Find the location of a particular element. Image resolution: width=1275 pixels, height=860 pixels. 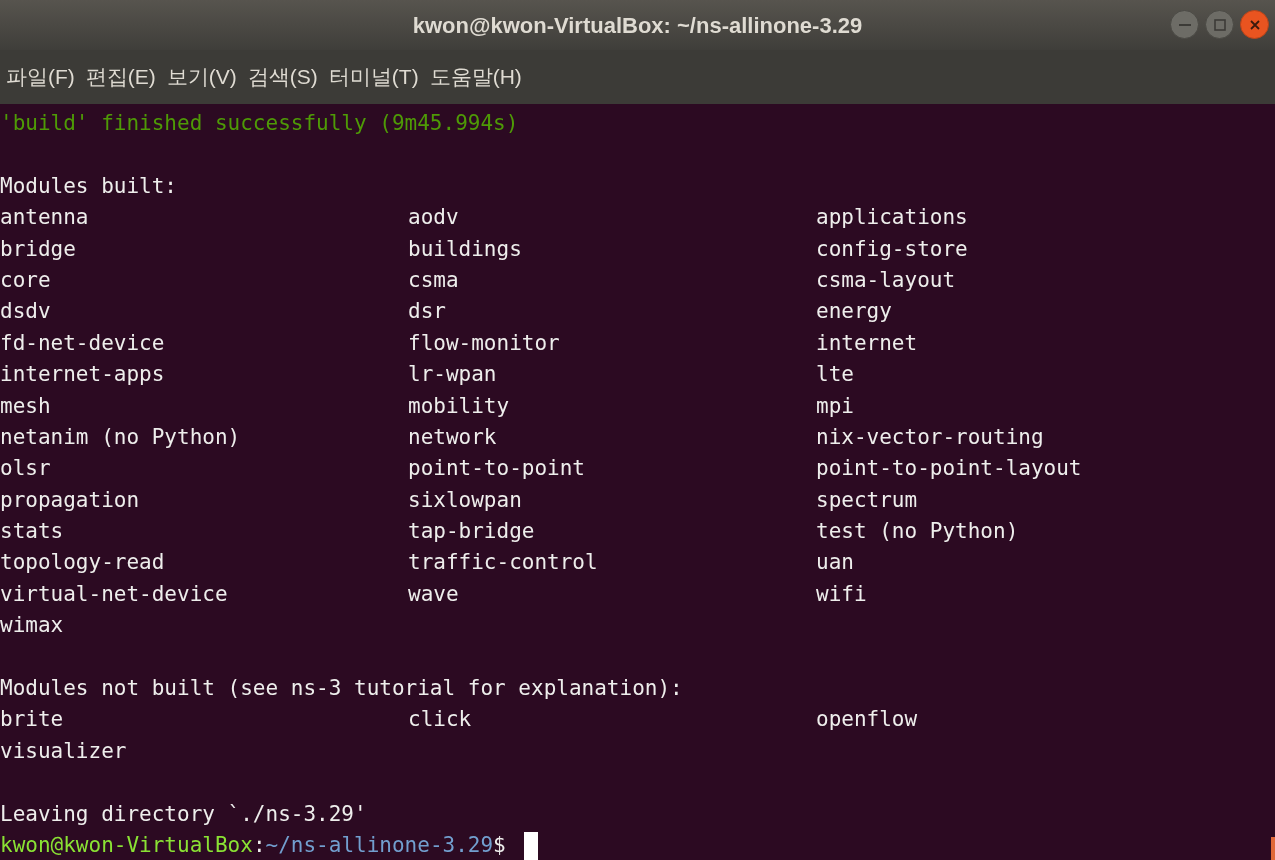

module-name: traffic-control is located at coordinates (503, 562).